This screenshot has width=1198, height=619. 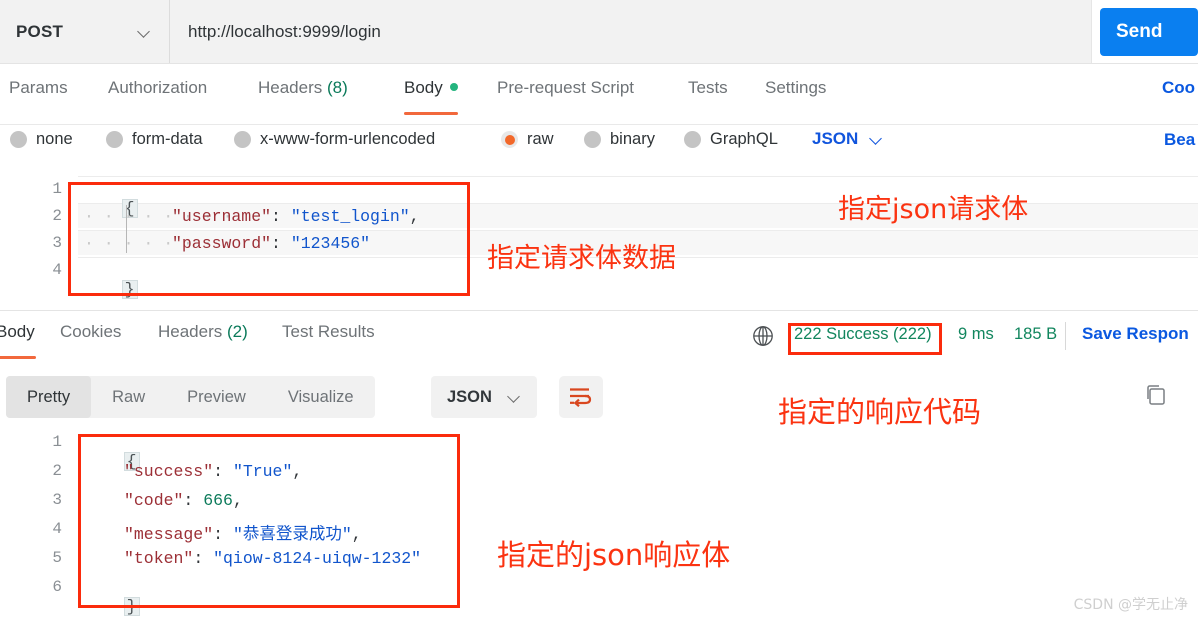 What do you see at coordinates (1149, 32) in the screenshot?
I see `send-button: Send` at bounding box center [1149, 32].